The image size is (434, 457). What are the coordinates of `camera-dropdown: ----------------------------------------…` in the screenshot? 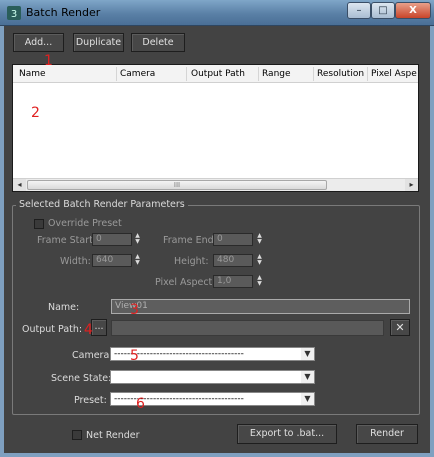 It's located at (212, 354).